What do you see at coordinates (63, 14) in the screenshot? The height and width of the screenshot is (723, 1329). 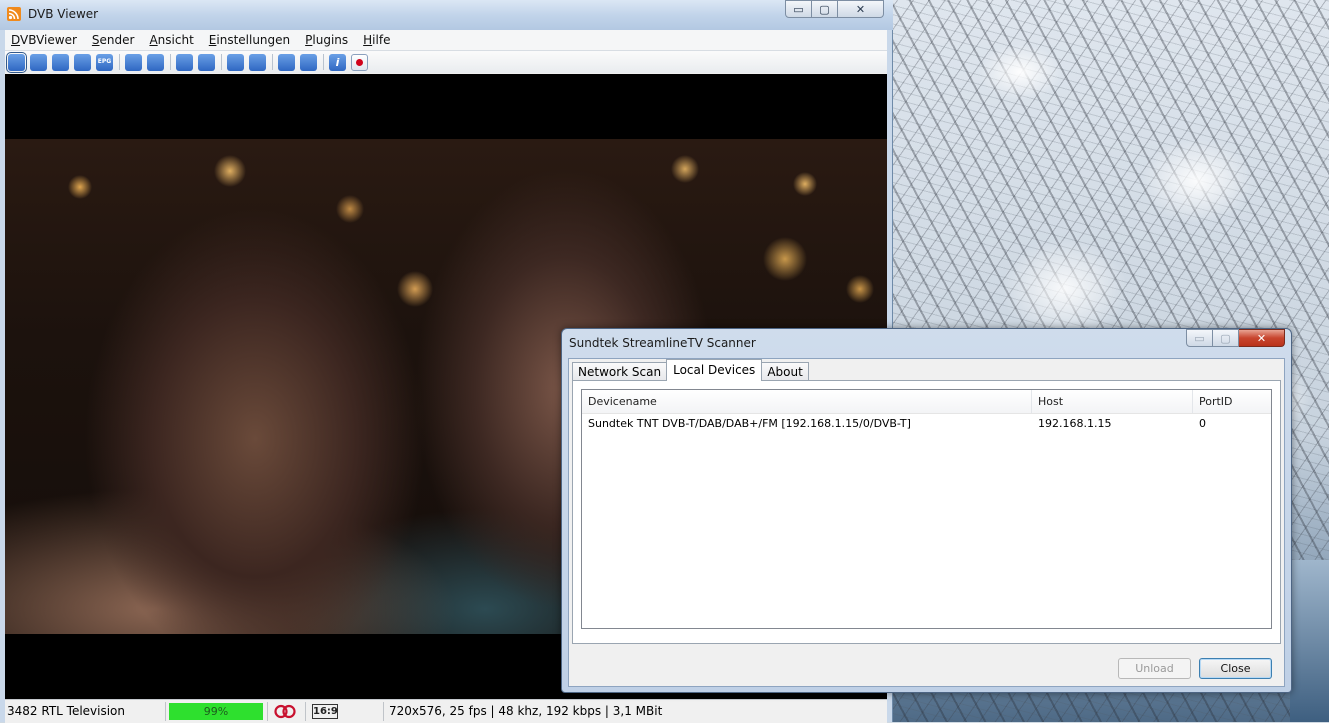 I see `window-title: DVB Viewer` at bounding box center [63, 14].